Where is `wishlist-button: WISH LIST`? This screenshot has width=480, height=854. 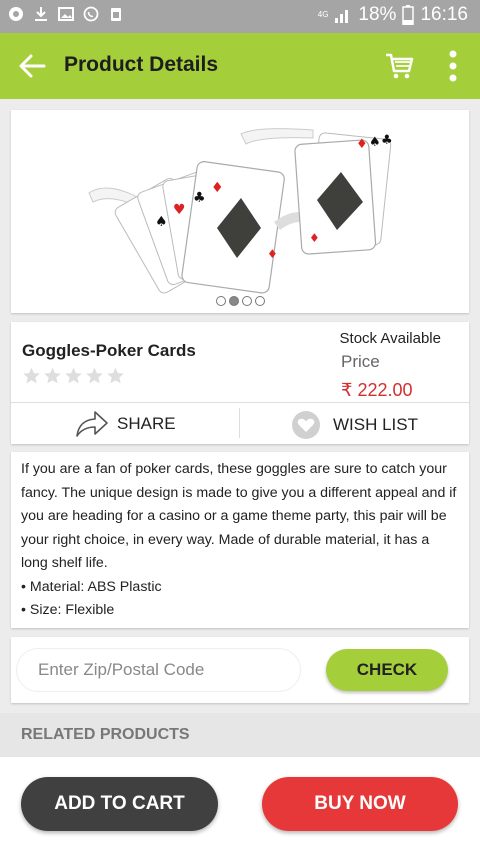
wishlist-button: WISH LIST is located at coordinates (354, 425).